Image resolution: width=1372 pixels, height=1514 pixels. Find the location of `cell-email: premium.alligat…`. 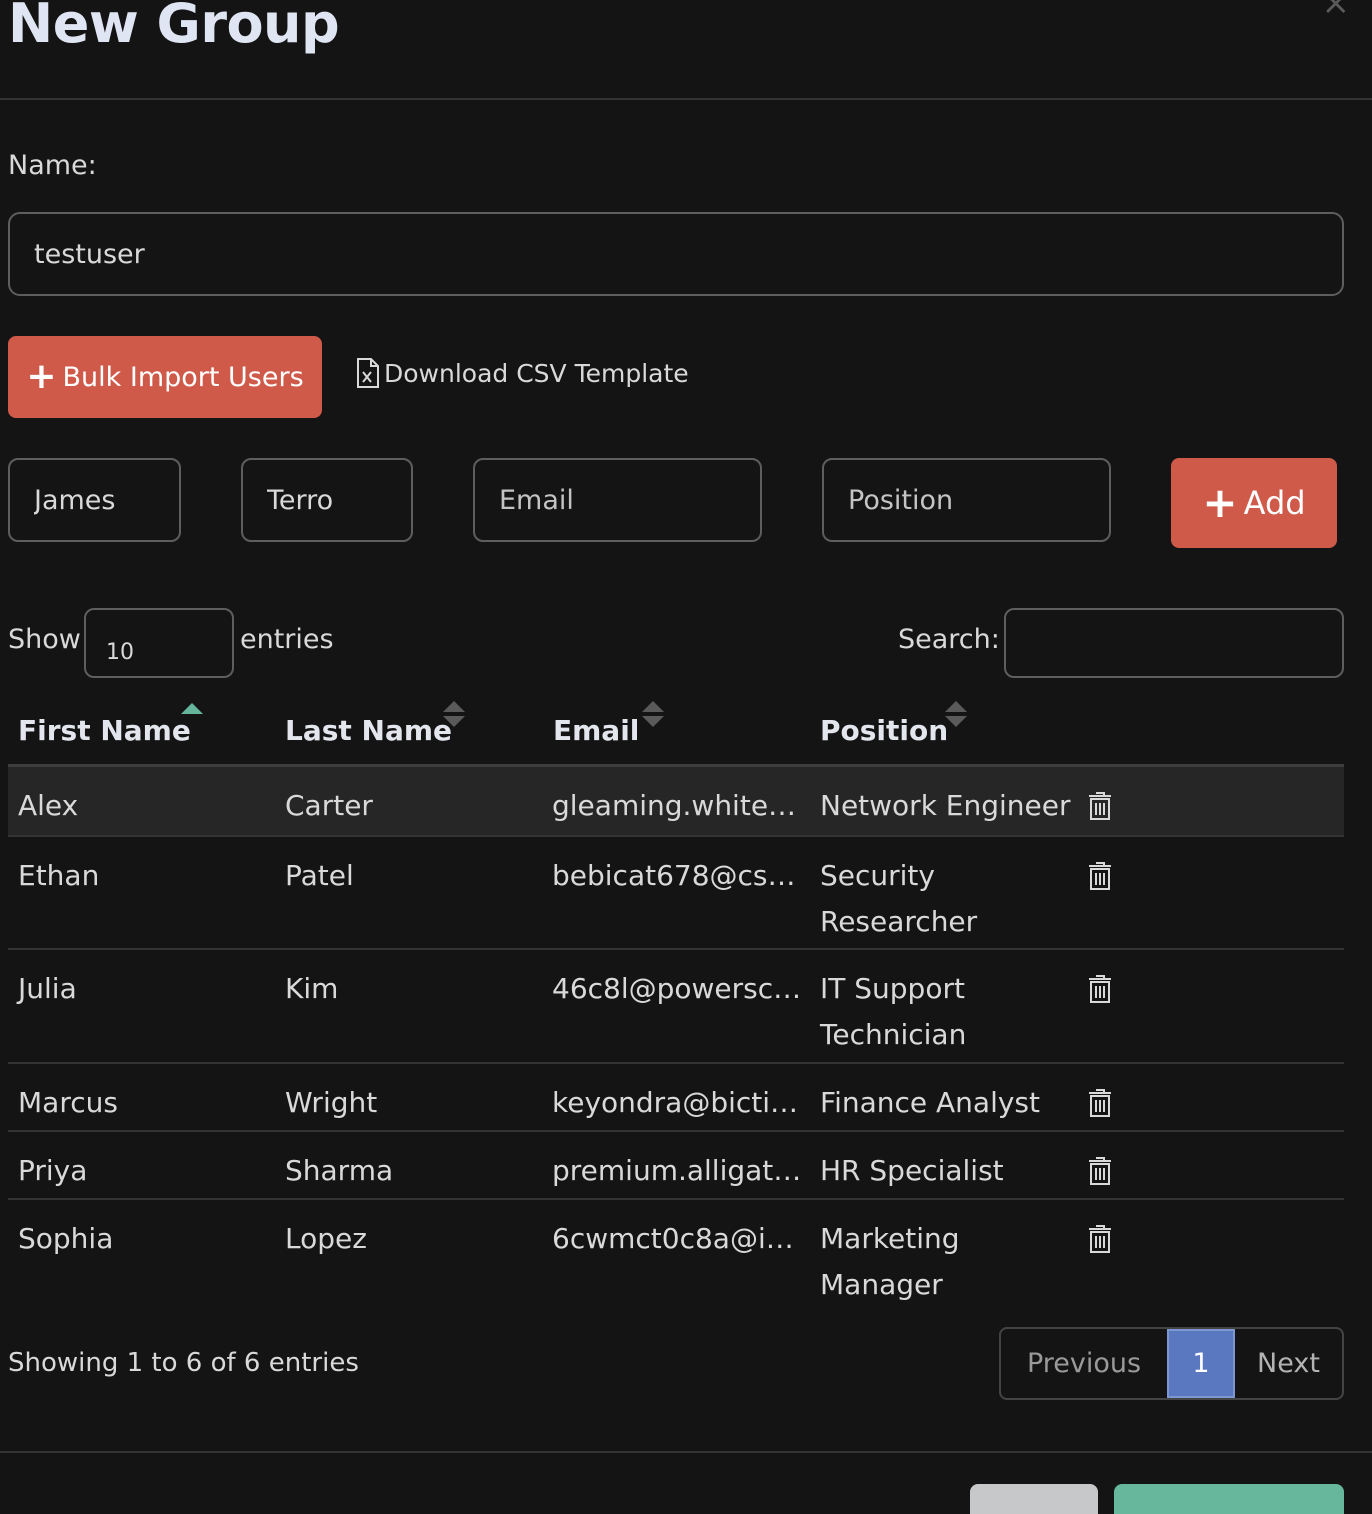

cell-email: premium.alligat… is located at coordinates (677, 1170).